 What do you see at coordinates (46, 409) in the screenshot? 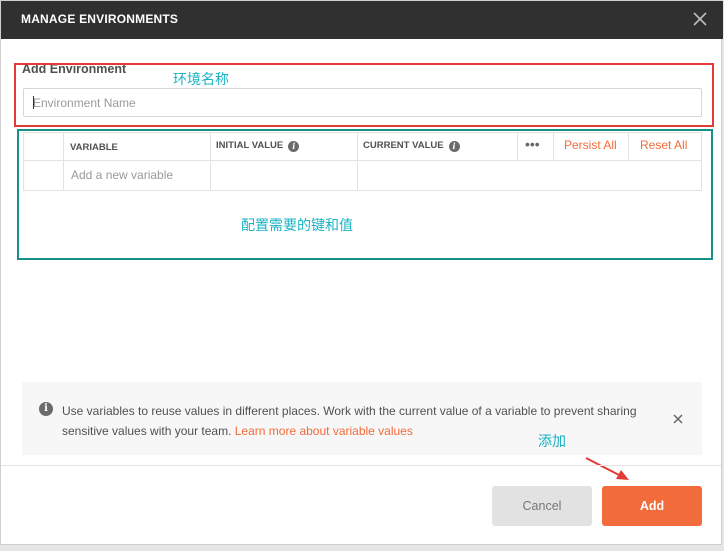
I see `info-icon: i` at bounding box center [46, 409].